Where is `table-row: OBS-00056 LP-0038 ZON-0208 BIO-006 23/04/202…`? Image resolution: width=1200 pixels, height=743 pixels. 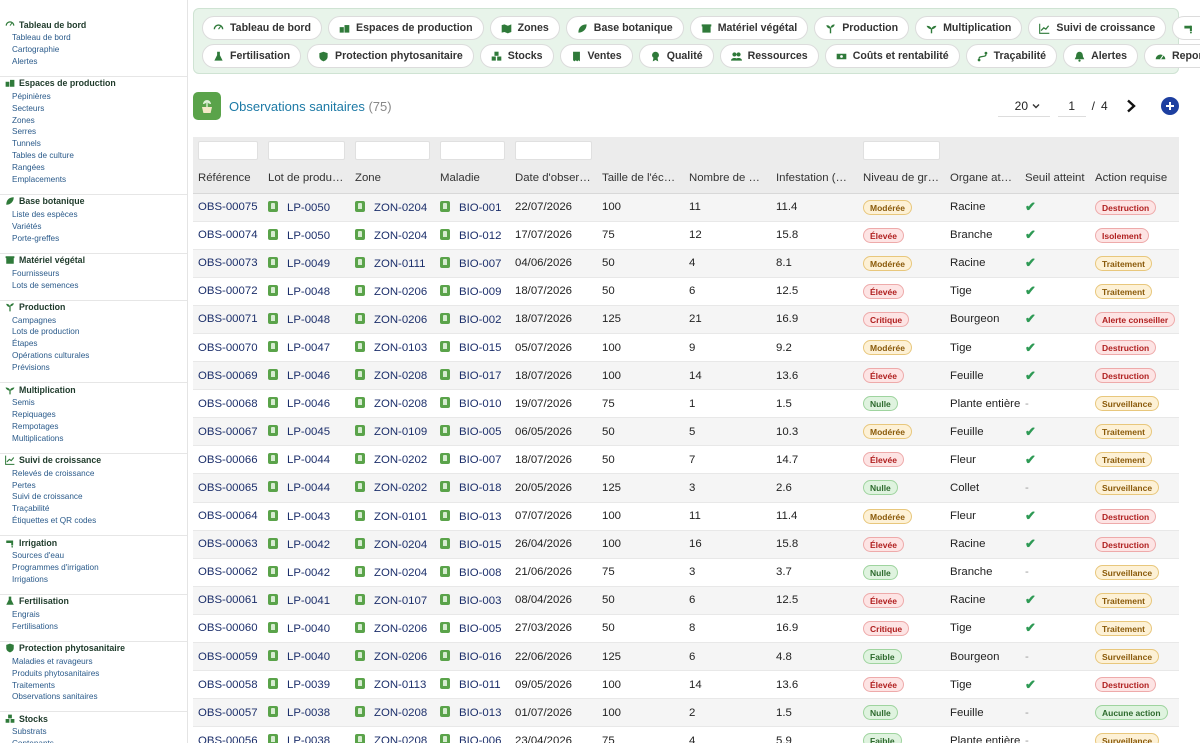
table-row: OBS-00056 LP-0038 ZON-0208 BIO-006 23/04/202… is located at coordinates (686, 734).